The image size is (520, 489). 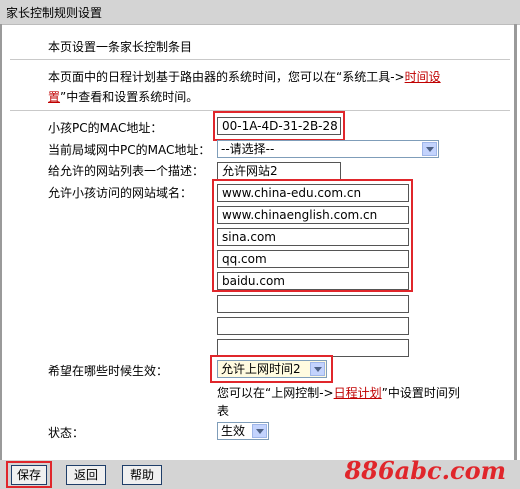 What do you see at coordinates (423, 77) in the screenshot?
I see `time-setting-link-part1: 时间设` at bounding box center [423, 77].